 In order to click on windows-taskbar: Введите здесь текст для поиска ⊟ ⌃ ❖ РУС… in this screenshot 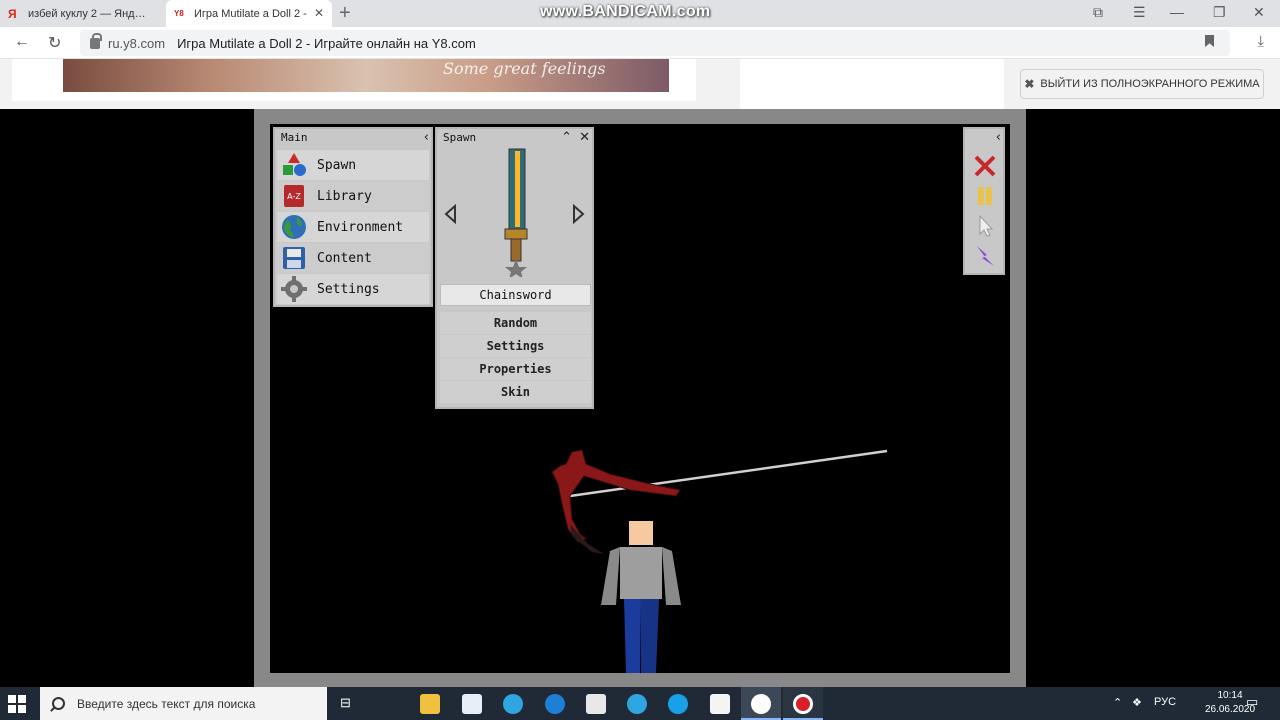, I will do `click(640, 703)`.